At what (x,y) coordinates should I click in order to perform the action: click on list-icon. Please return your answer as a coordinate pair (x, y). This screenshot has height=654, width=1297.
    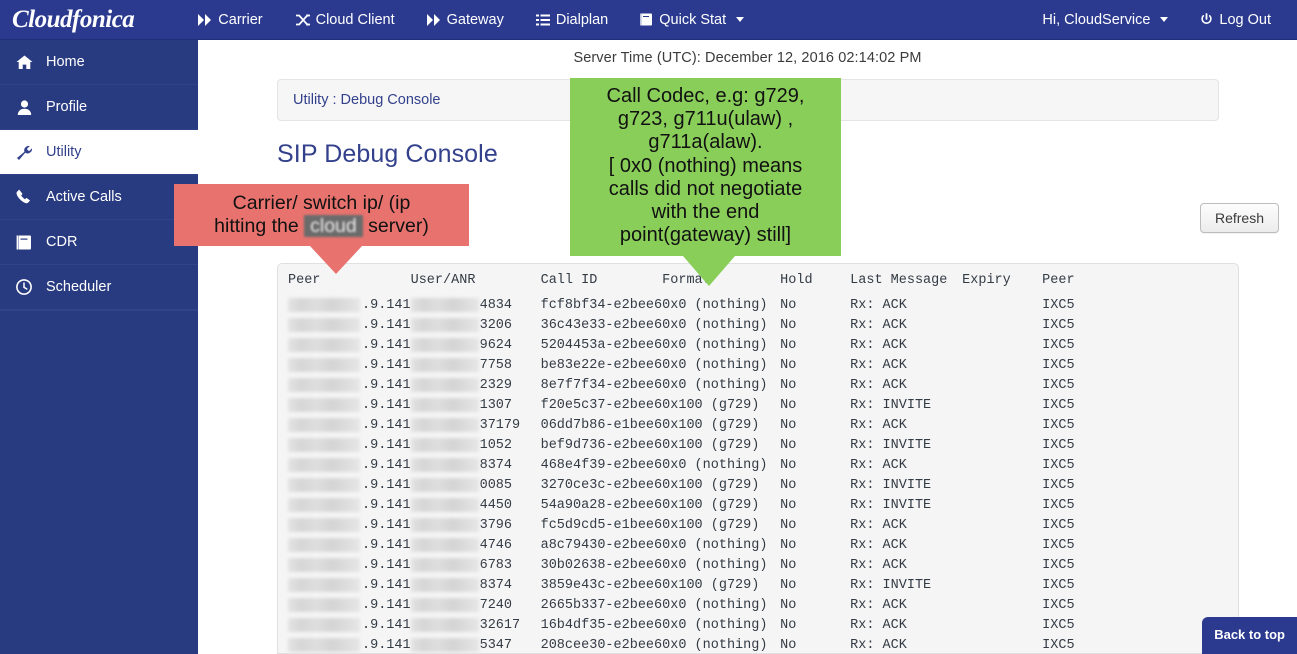
    Looking at the image, I should click on (542, 20).